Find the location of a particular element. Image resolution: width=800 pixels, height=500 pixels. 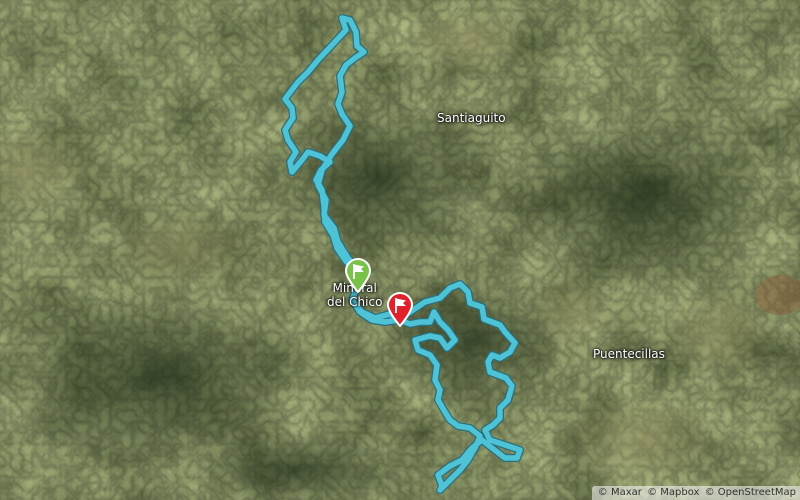

attribution-osm-link: © OpenStreetMap is located at coordinates (750, 492).